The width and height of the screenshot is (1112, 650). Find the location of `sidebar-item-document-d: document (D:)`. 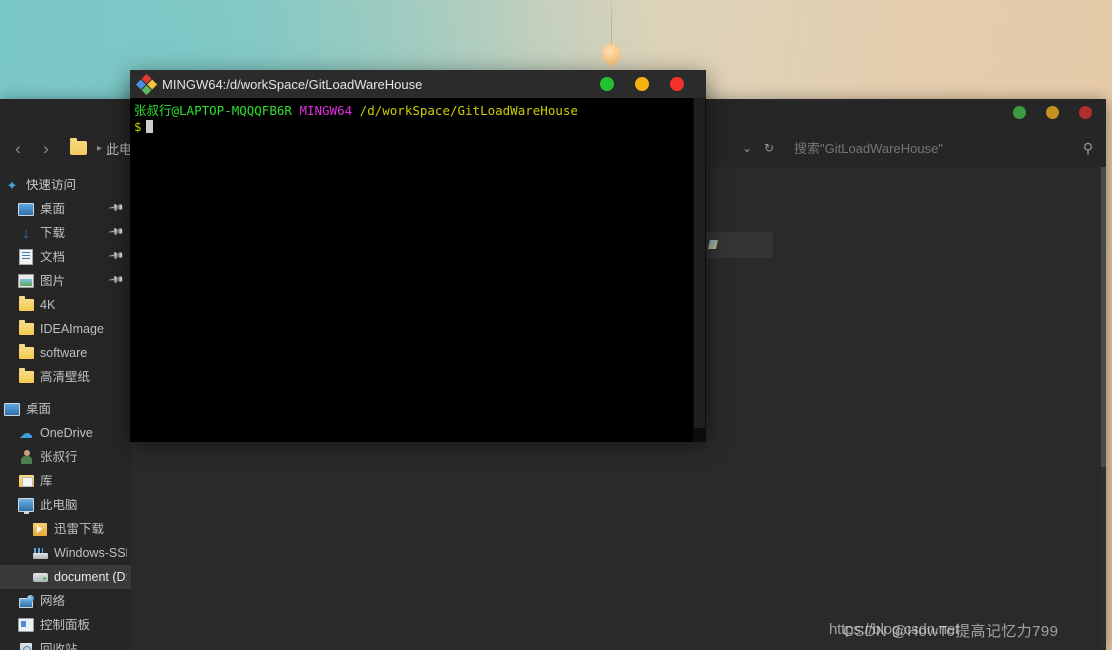

sidebar-item-document-d: document (D:) is located at coordinates (65, 577).